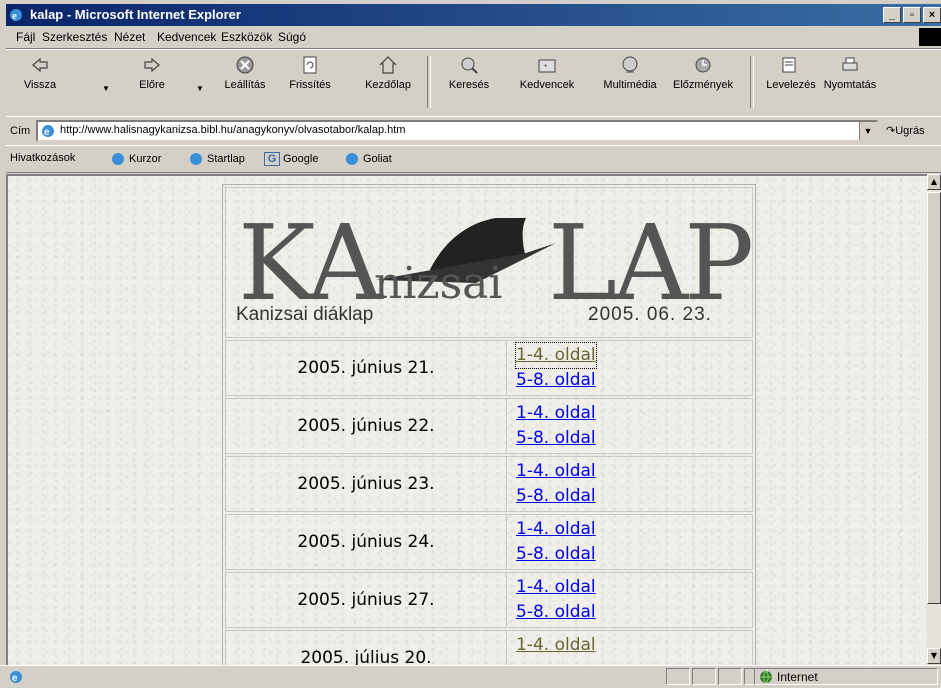 The width and height of the screenshot is (941, 688). I want to click on search-button: Keresés, so click(469, 72).